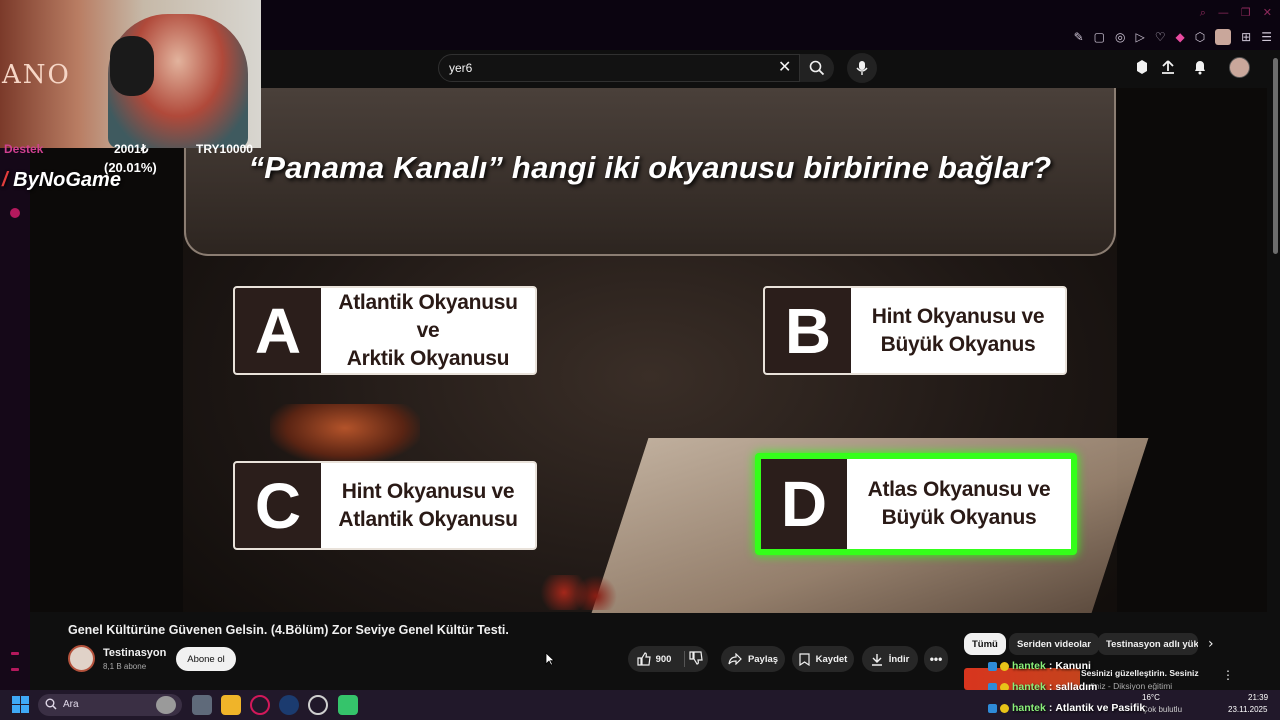 The height and width of the screenshot is (720, 1280). Describe the element at coordinates (619, 68) in the screenshot. I see `search-input` at that location.